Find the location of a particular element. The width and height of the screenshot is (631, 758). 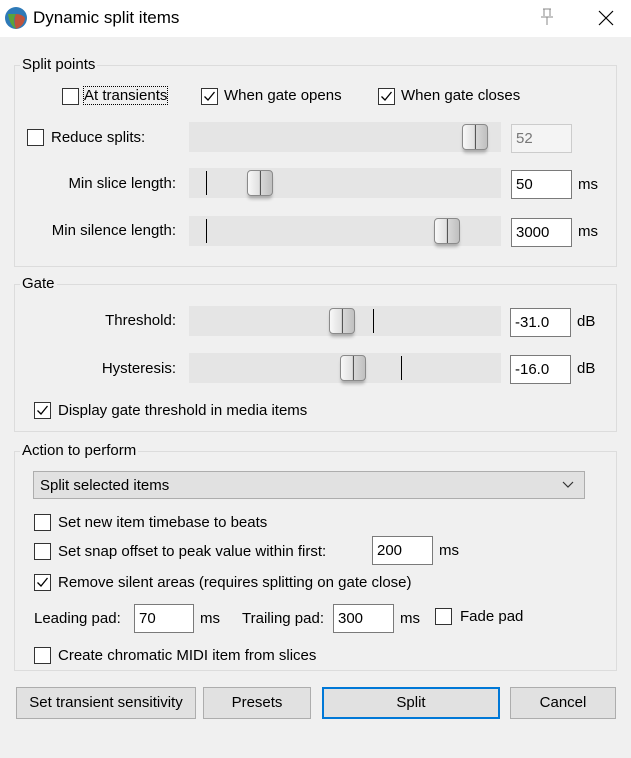

snap-offset-input is located at coordinates (402, 550).